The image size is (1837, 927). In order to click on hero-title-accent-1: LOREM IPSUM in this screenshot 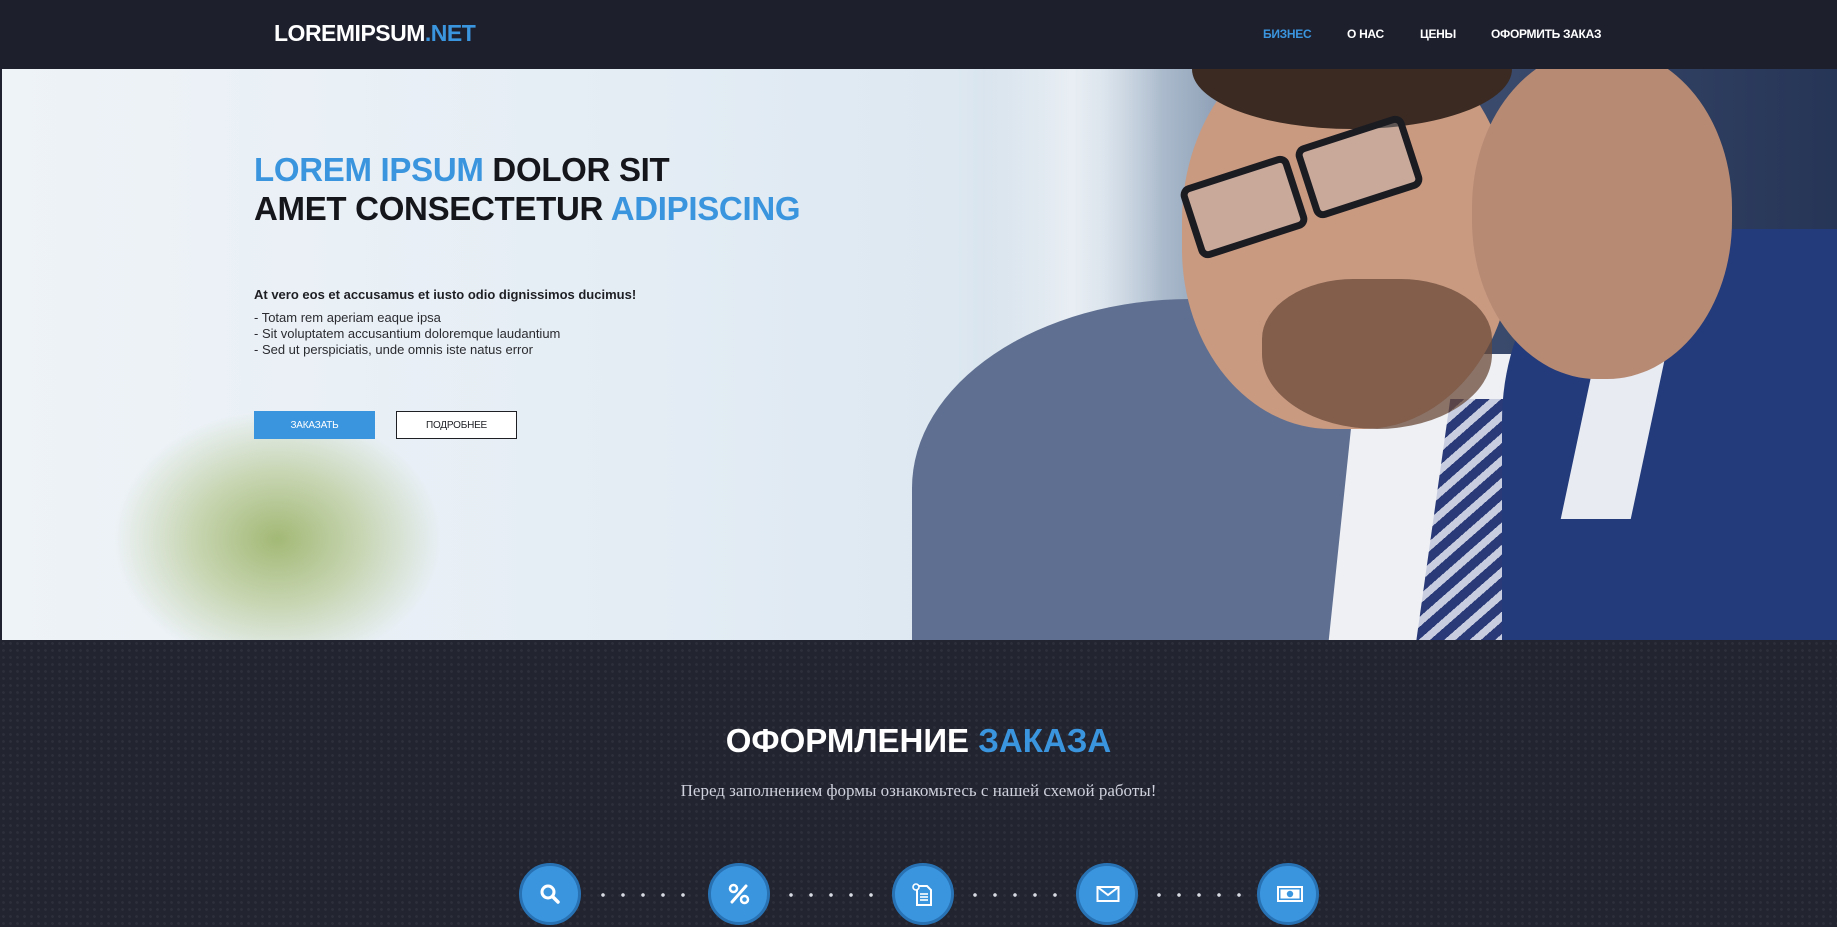, I will do `click(369, 169)`.